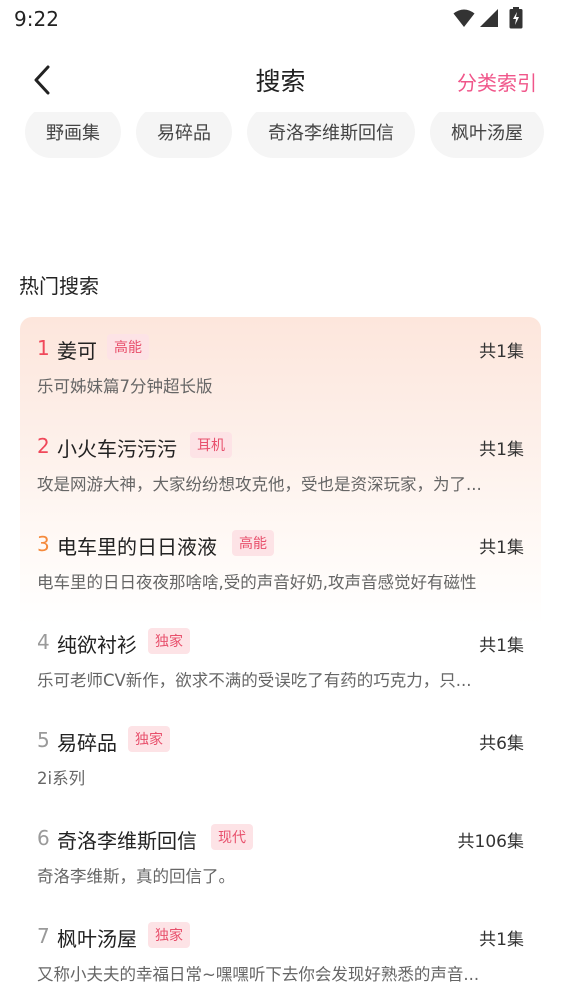 The height and width of the screenshot is (999, 561). Describe the element at coordinates (282, 366) in the screenshot. I see `hot-search-item: 1 姜可 高能 共1集 乐可姊妹篇7分钟超长版` at that location.